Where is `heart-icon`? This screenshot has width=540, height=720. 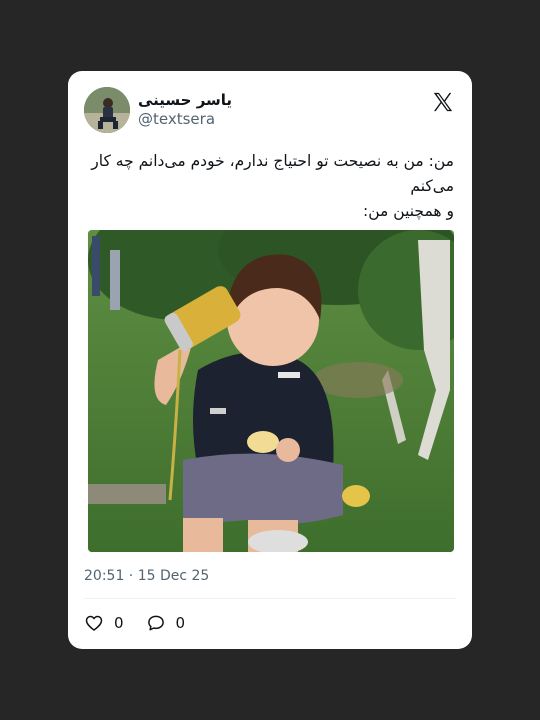 heart-icon is located at coordinates (94, 623).